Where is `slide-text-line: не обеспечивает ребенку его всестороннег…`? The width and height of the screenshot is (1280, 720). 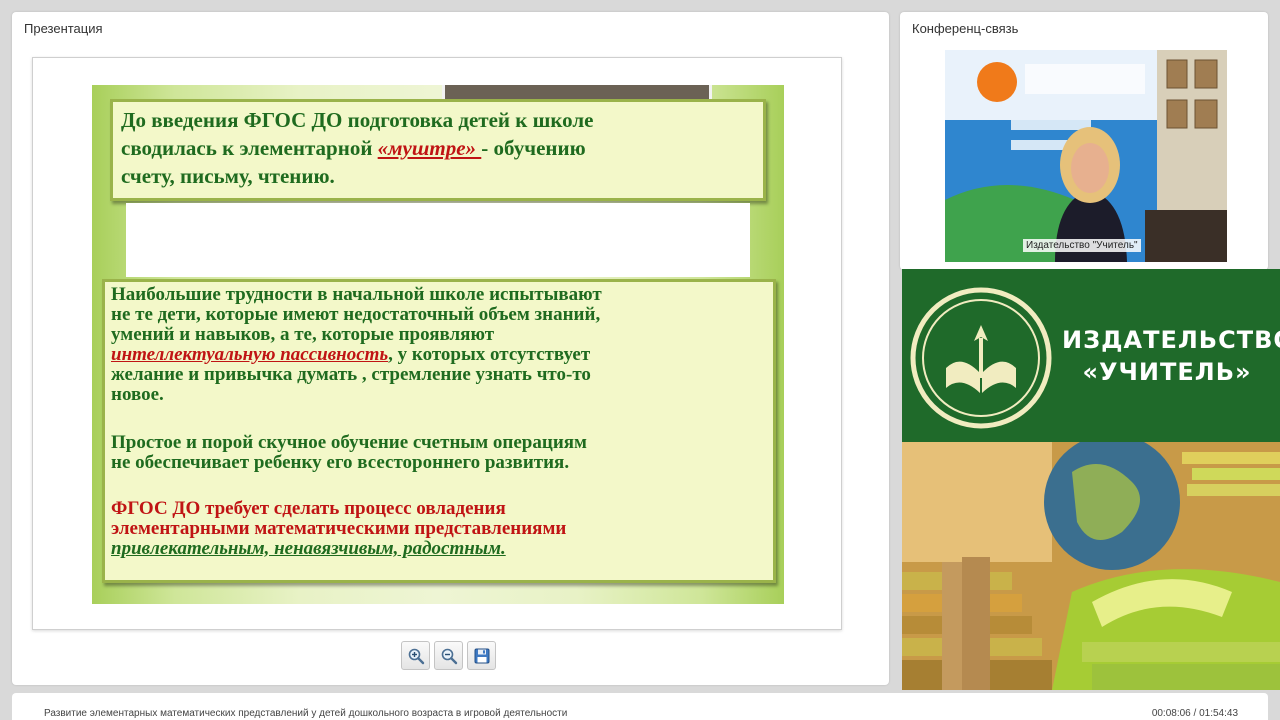 slide-text-line: не обеспечивает ребенку его всестороннег… is located at coordinates (340, 462).